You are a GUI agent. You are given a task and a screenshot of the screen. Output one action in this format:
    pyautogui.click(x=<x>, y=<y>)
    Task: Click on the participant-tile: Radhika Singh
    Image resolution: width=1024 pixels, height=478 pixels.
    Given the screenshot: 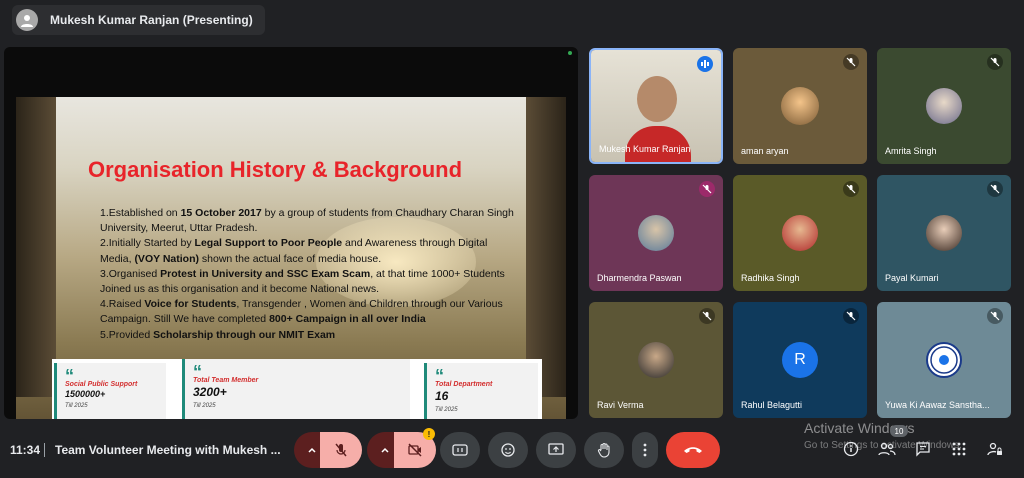 What is the action you would take?
    pyautogui.click(x=800, y=233)
    